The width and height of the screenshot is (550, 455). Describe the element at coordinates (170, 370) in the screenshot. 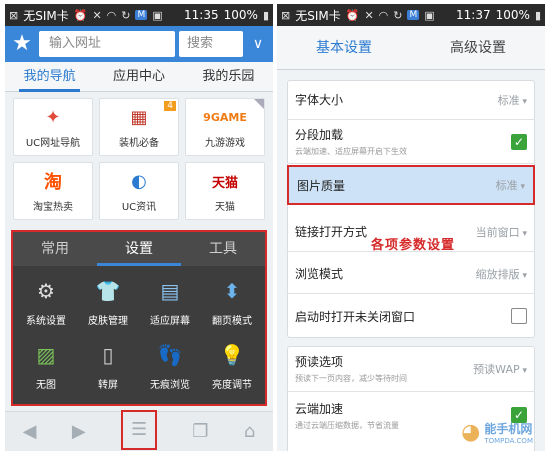

I see `menu-item-incognito: 👣 无痕浏览` at that location.